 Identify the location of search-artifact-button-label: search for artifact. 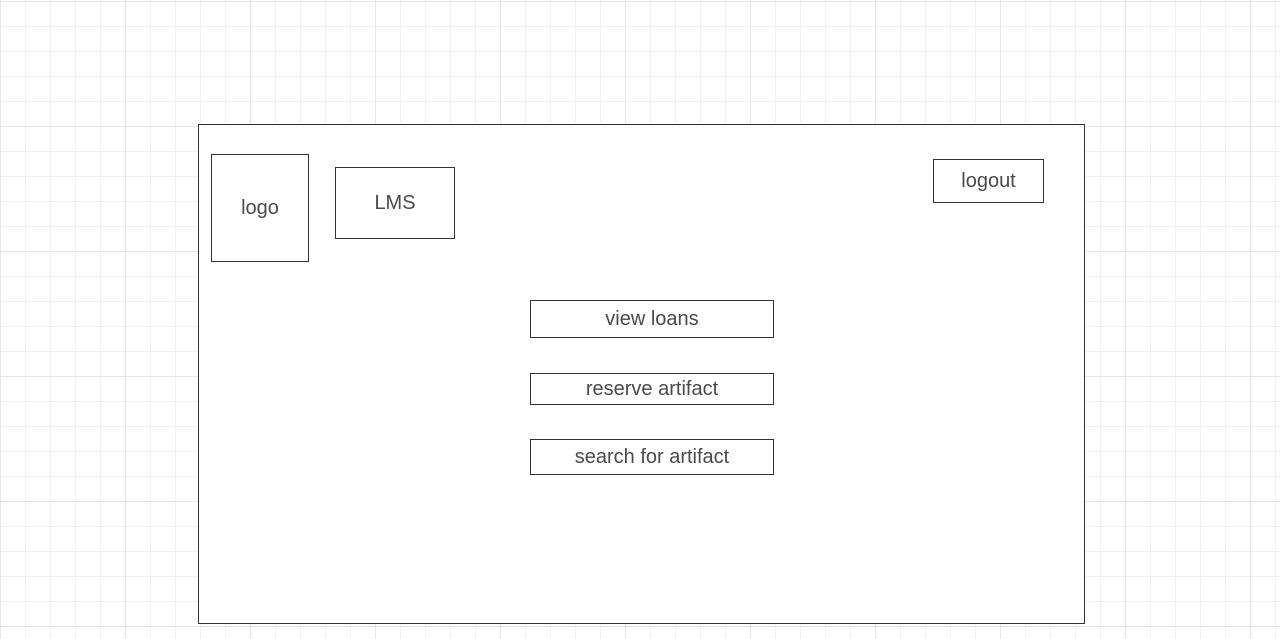
(652, 456).